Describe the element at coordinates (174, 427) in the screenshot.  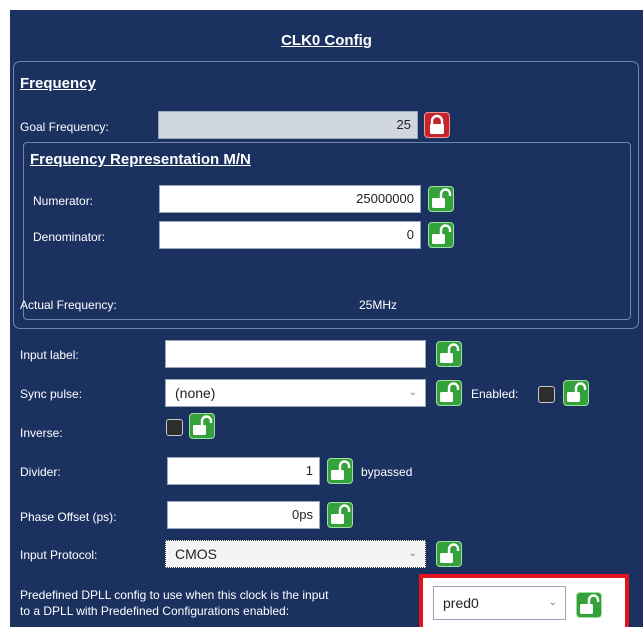
I see `inverse-checkbox` at that location.